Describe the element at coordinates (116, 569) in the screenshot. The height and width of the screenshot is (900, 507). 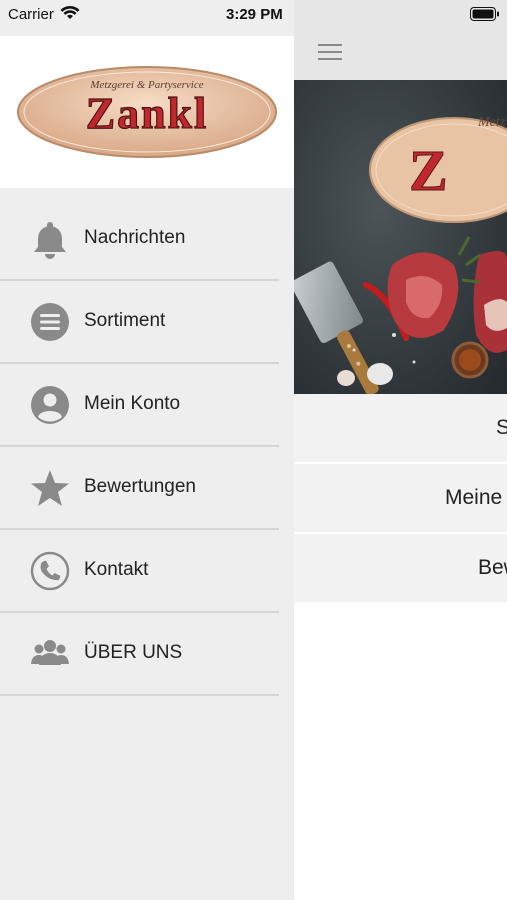
I see `menu-item-label: Kontakt` at that location.